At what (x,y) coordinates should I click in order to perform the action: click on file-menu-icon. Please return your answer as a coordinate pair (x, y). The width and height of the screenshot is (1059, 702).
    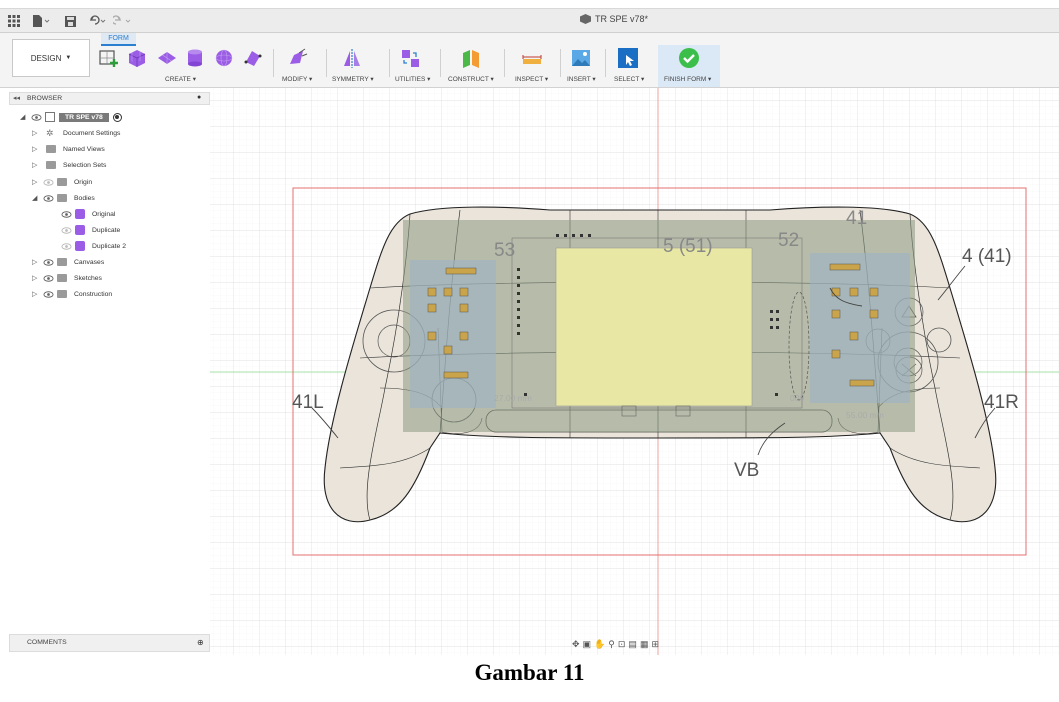
    Looking at the image, I should click on (41, 21).